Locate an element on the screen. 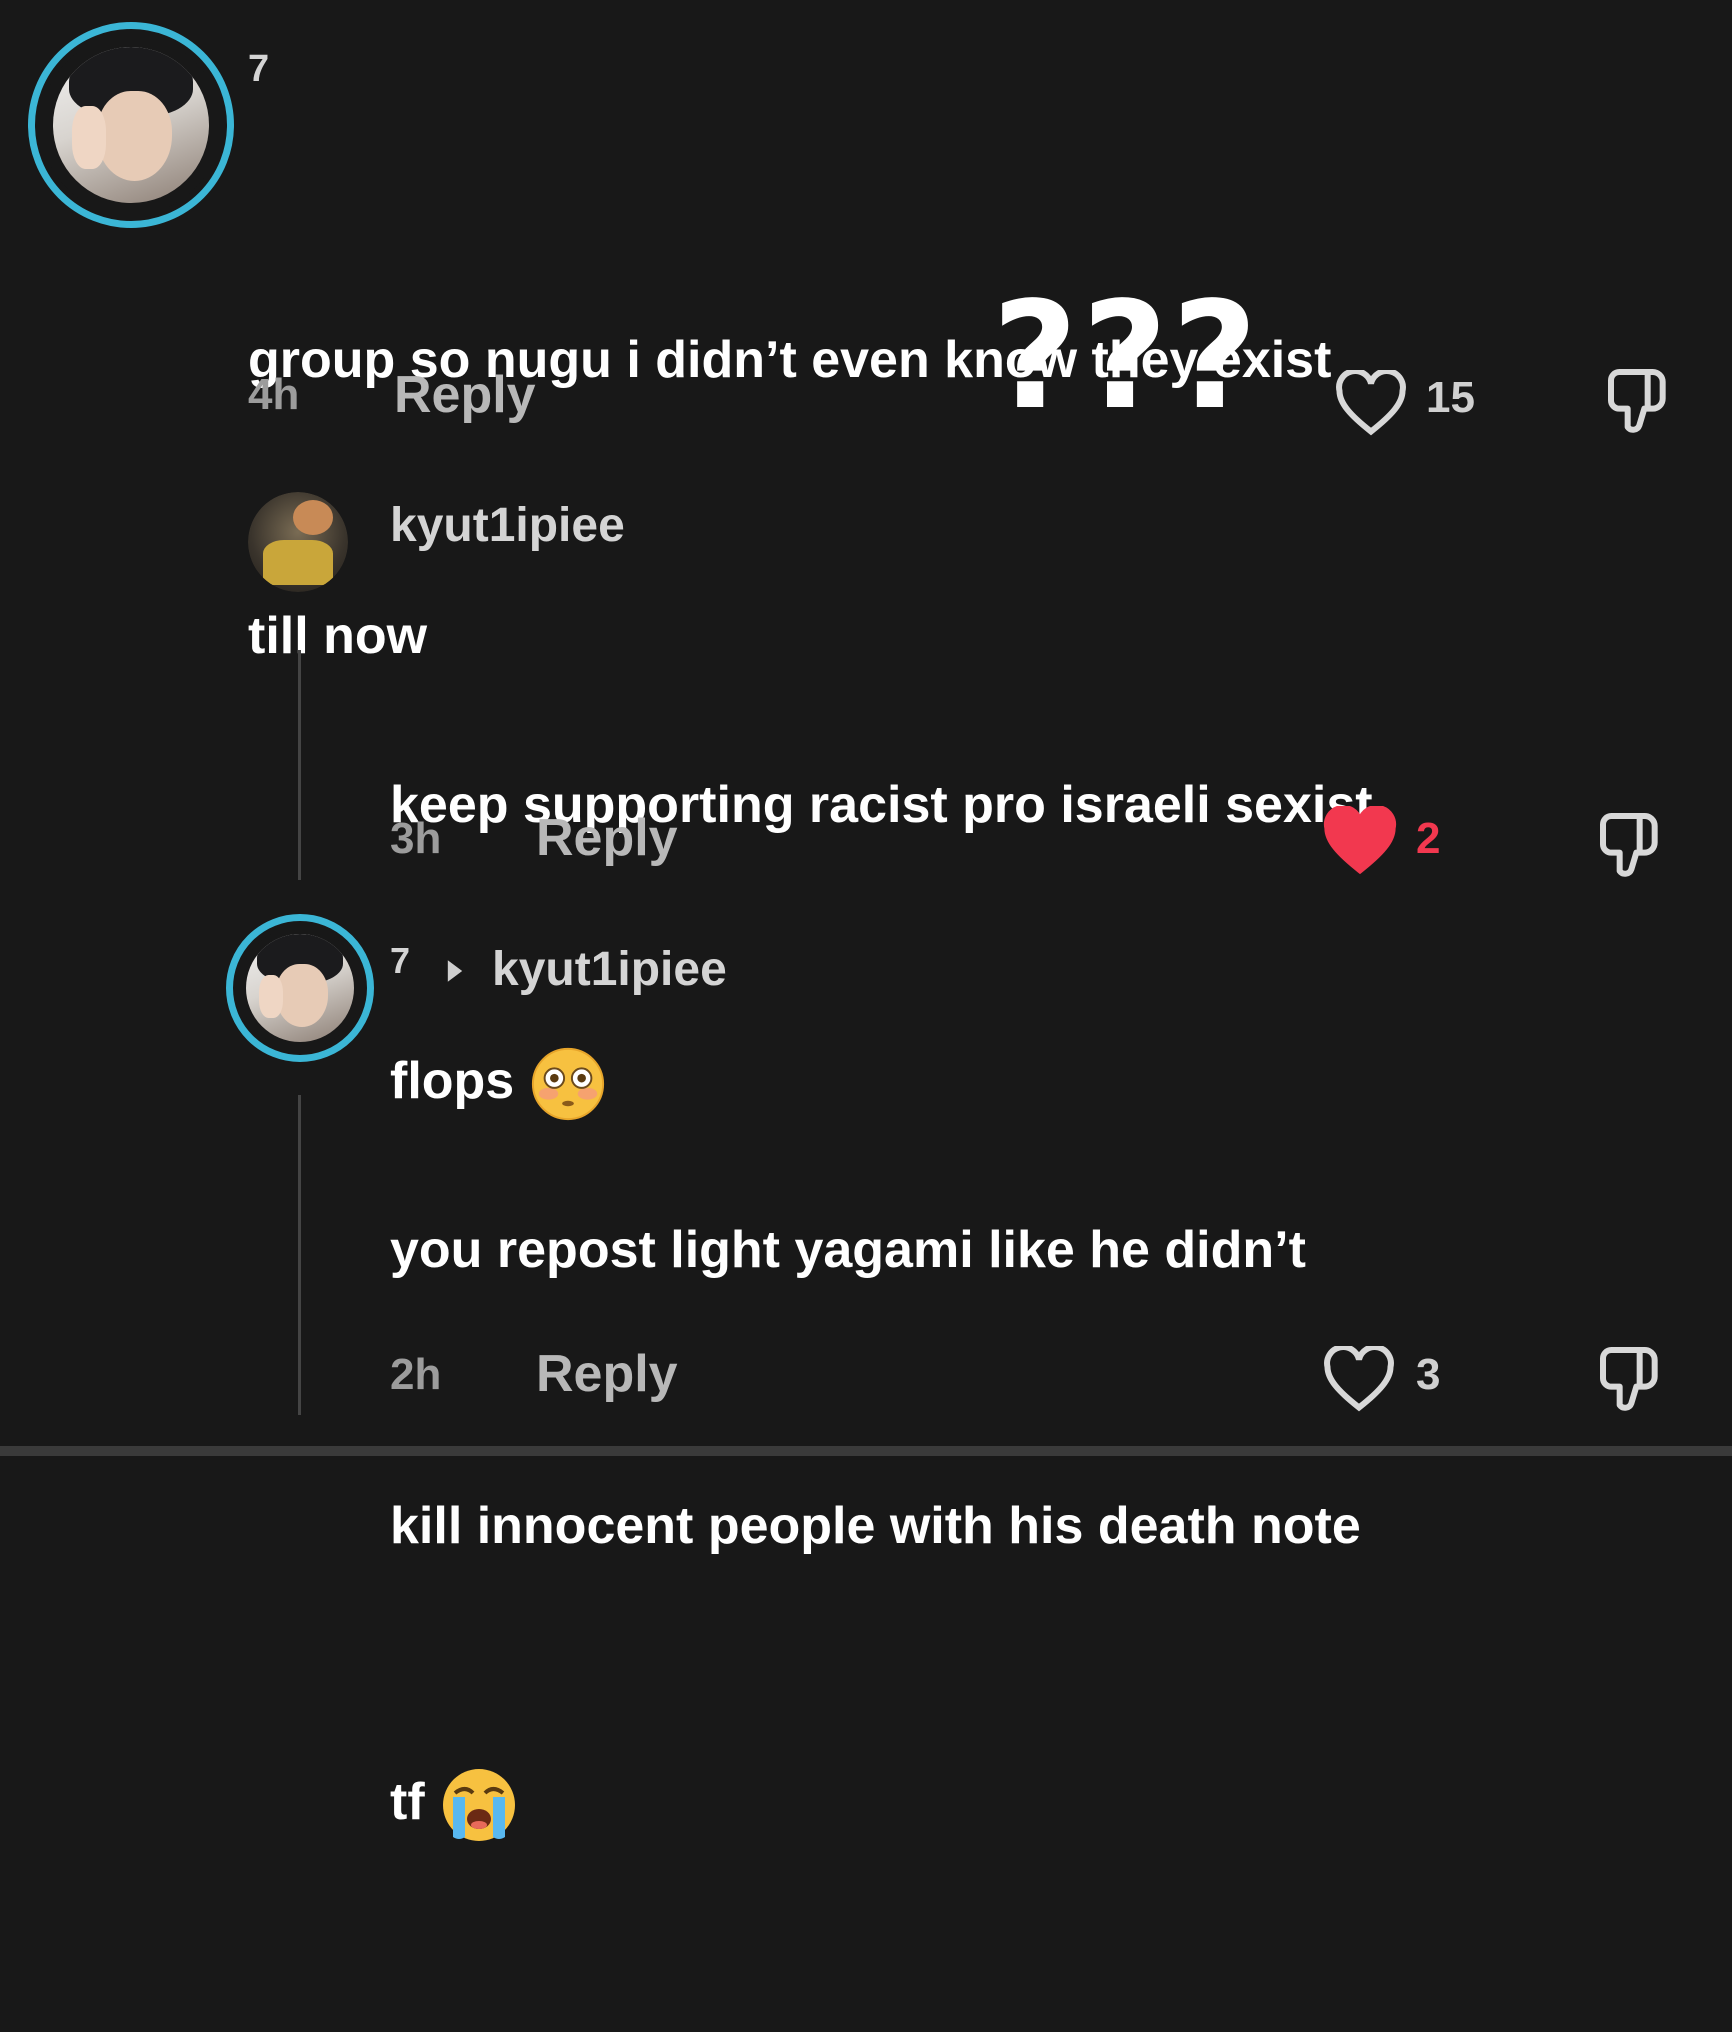 This screenshot has height=2032, width=1732. bottom-divider is located at coordinates (866, 1451).